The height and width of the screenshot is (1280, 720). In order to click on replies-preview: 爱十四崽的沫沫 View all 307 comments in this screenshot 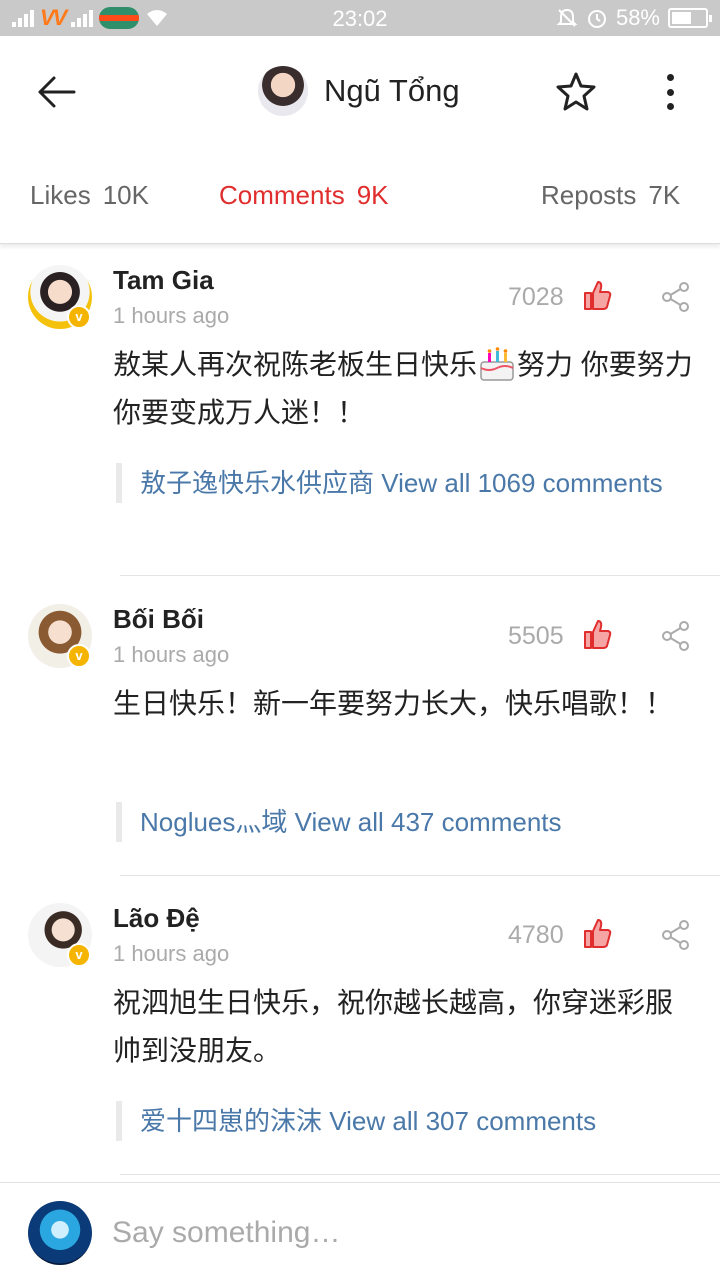, I will do `click(406, 1121)`.